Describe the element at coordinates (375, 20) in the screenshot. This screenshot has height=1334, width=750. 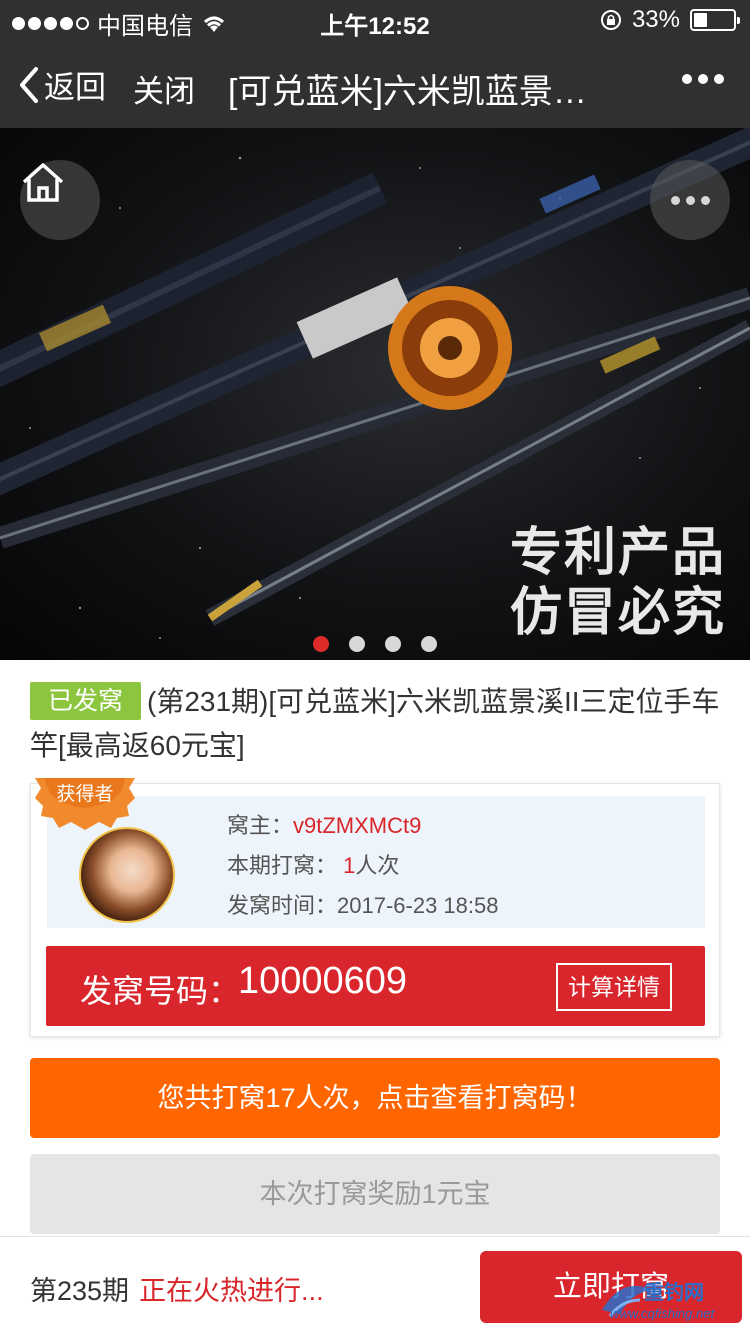
I see `status-bar: 中国电信 上午12:52 33%` at that location.